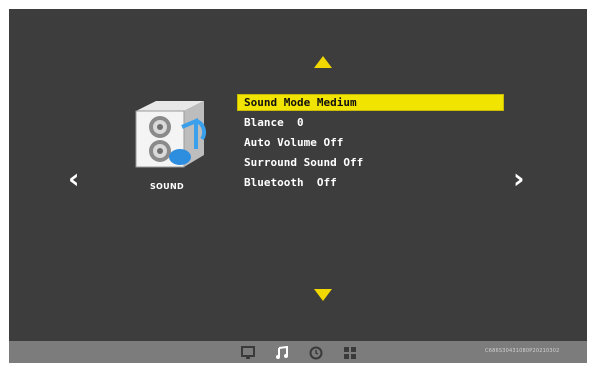  What do you see at coordinates (282, 353) in the screenshot?
I see `music-note-icon` at bounding box center [282, 353].